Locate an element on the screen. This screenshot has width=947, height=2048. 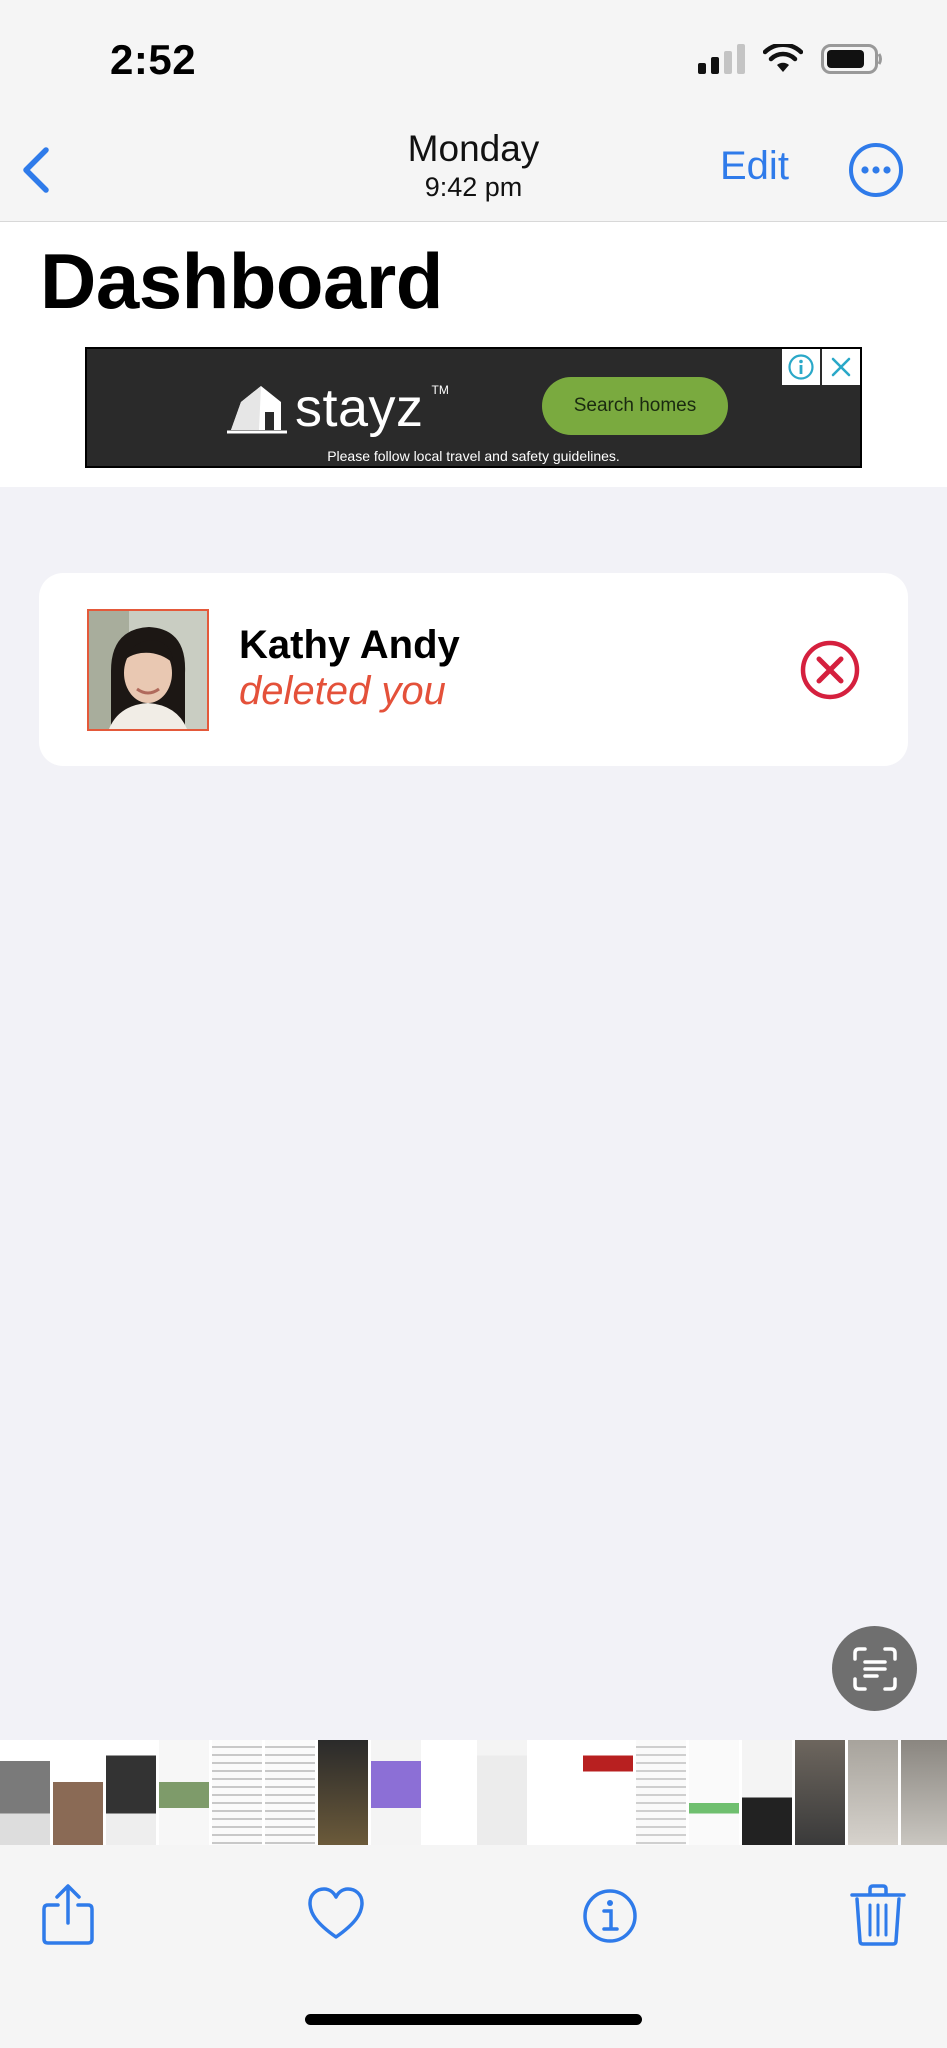
heart-icon is located at coordinates (336, 1915).